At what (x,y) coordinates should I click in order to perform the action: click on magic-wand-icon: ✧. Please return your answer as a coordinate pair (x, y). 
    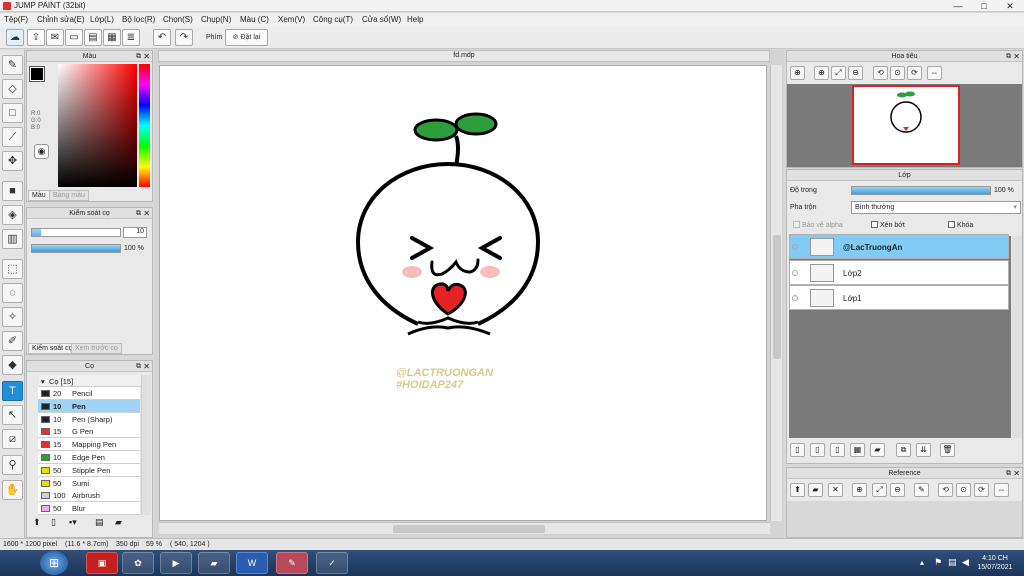
    Looking at the image, I should click on (12, 317).